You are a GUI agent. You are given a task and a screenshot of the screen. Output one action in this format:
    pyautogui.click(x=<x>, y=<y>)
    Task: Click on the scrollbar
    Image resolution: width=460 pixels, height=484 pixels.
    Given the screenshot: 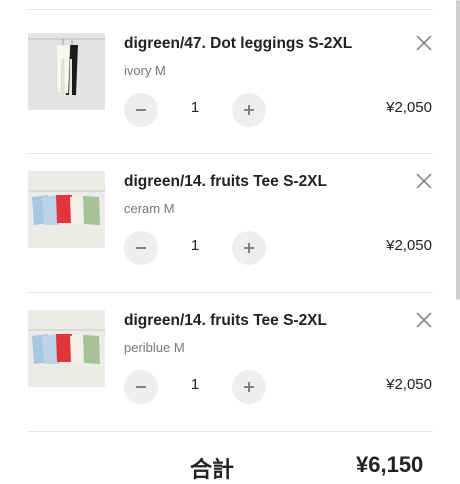 What is the action you would take?
    pyautogui.click(x=458, y=150)
    